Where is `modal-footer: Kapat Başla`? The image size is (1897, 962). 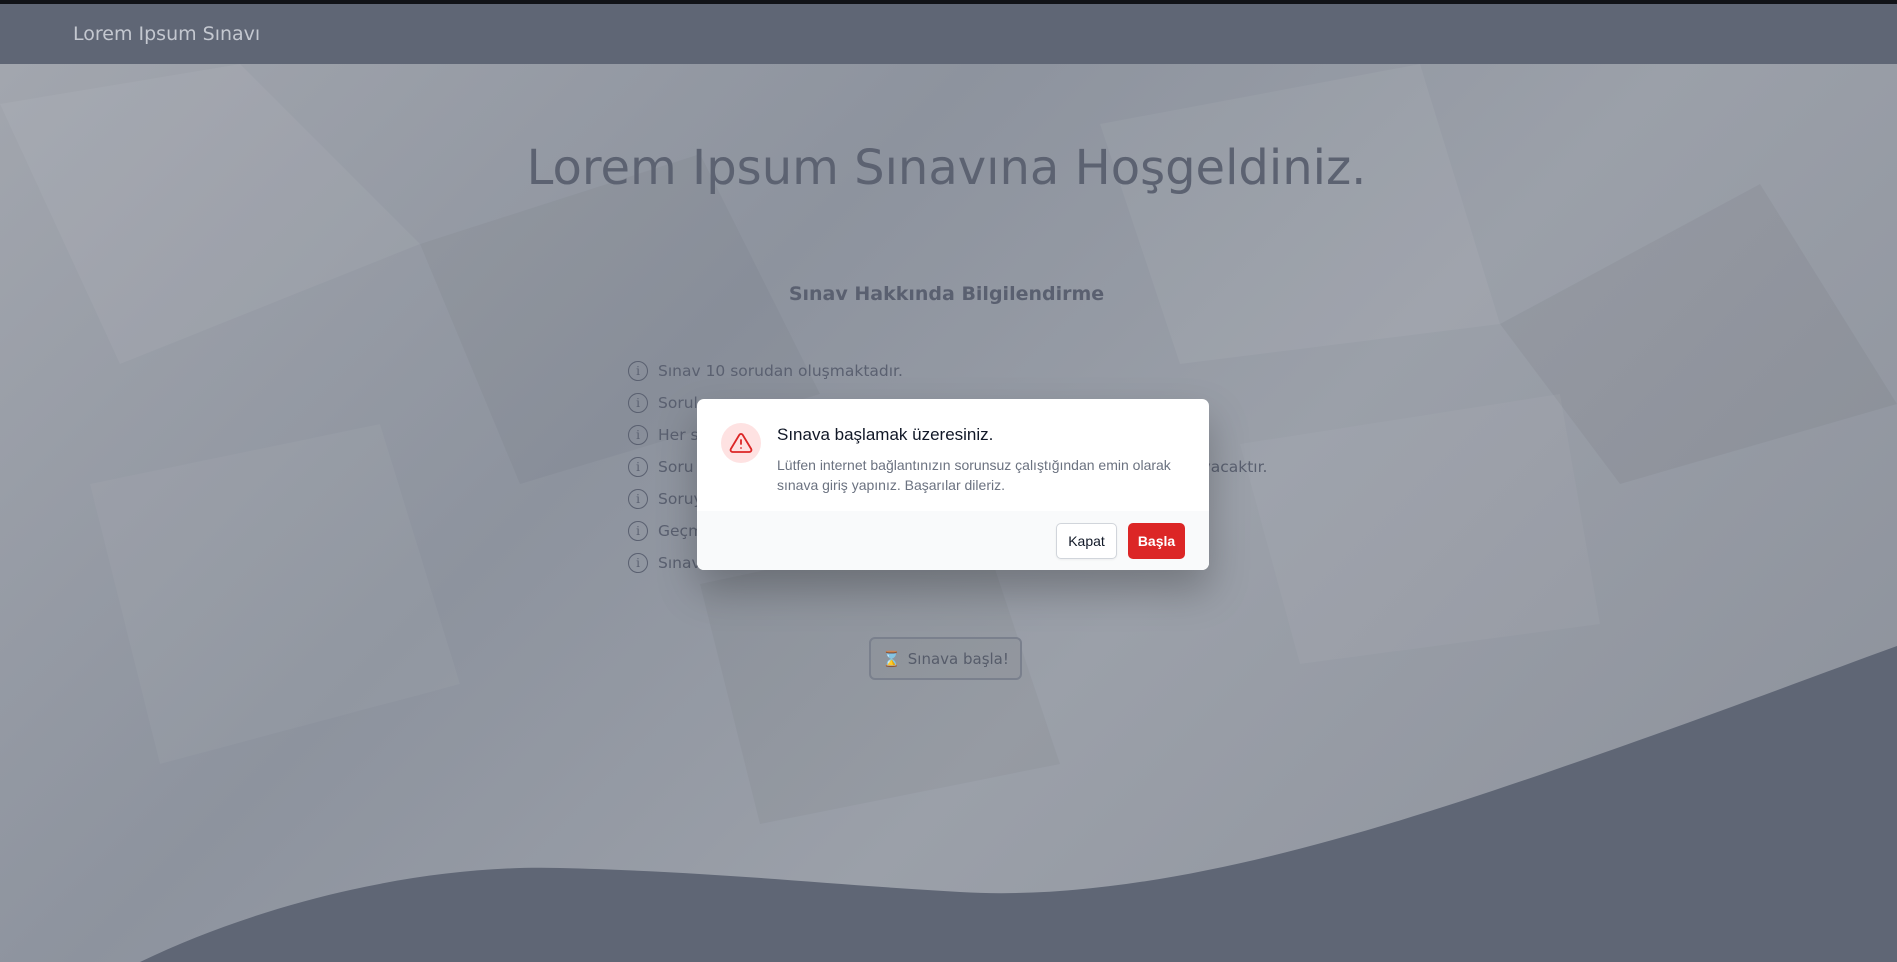
modal-footer: Kapat Başla is located at coordinates (953, 540).